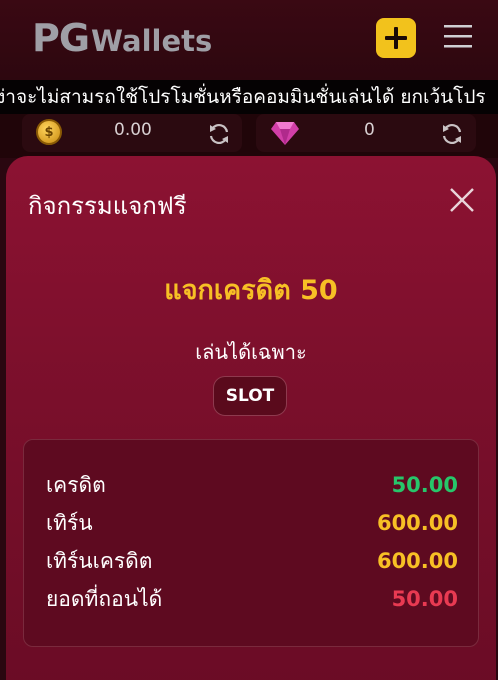  Describe the element at coordinates (462, 200) in the screenshot. I see `close-icon` at that location.